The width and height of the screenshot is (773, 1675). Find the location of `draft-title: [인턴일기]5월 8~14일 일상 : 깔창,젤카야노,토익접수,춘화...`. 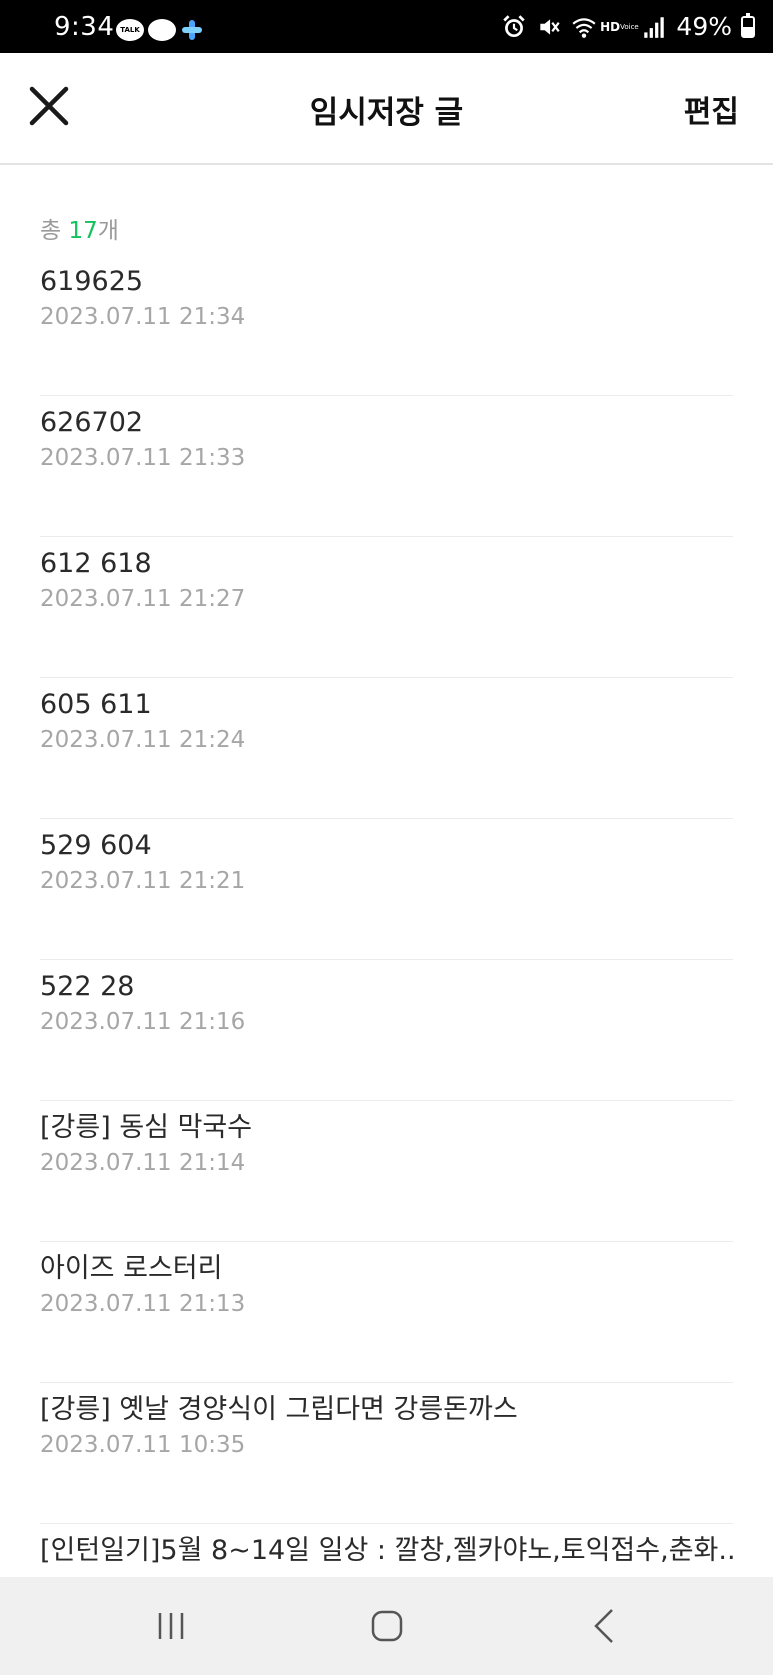

draft-title: [인턴일기]5월 8~14일 일상 : 깔창,젤카야노,토익접수,춘화... is located at coordinates (386, 1550).